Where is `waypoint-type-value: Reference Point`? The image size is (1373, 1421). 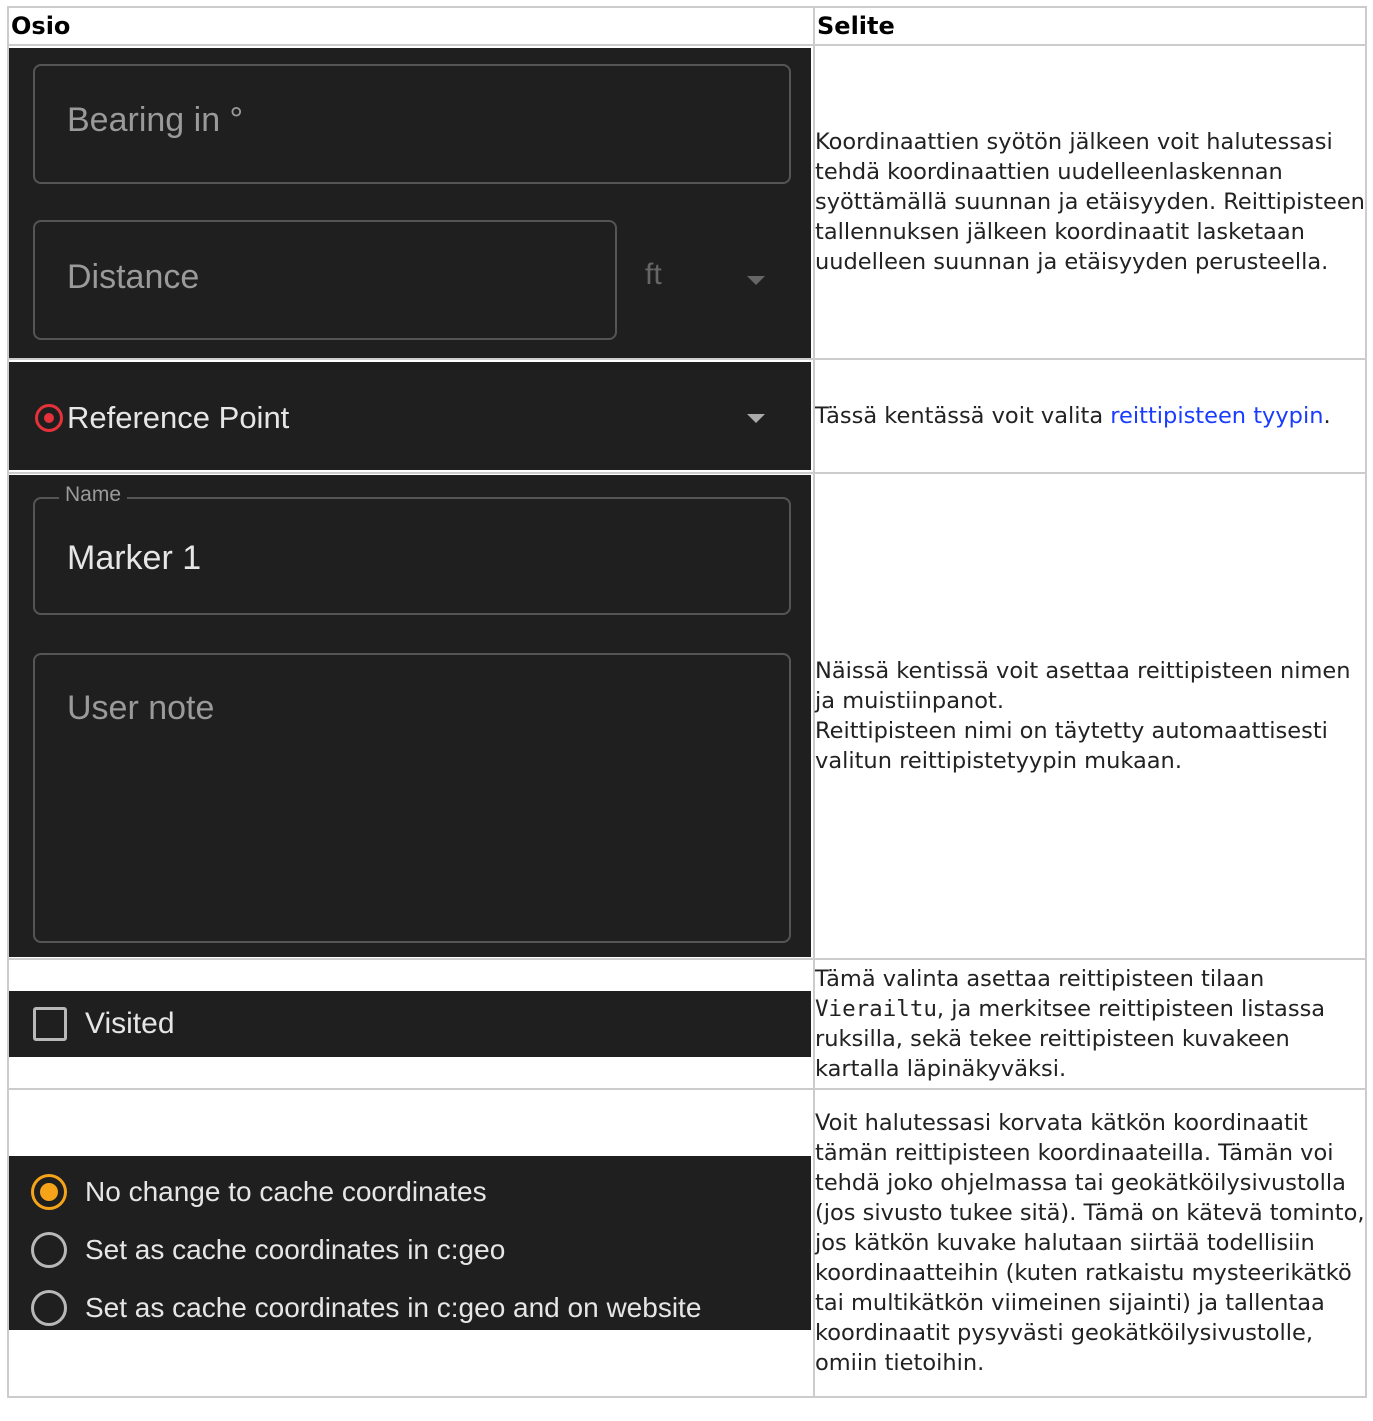
waypoint-type-value: Reference Point is located at coordinates (178, 417).